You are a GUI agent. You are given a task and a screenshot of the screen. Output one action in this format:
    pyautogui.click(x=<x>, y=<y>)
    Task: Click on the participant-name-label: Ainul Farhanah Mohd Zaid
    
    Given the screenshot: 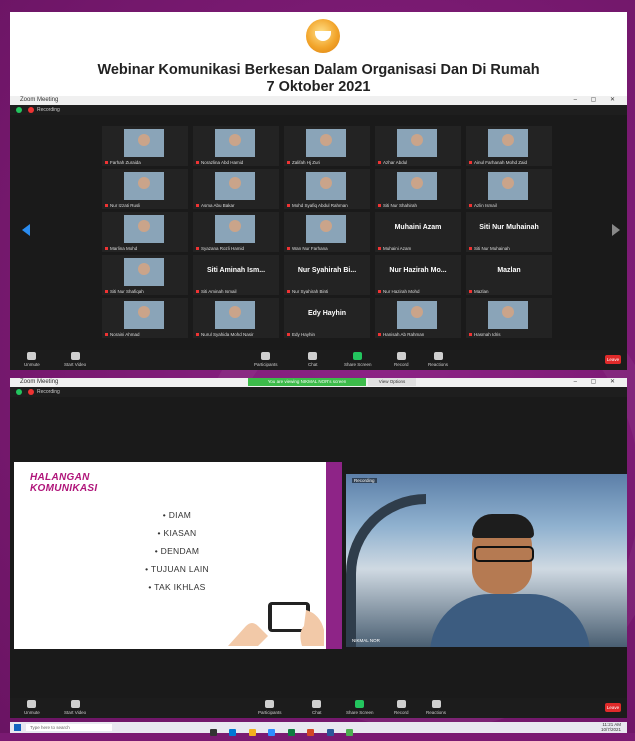 What is the action you would take?
    pyautogui.click(x=509, y=162)
    